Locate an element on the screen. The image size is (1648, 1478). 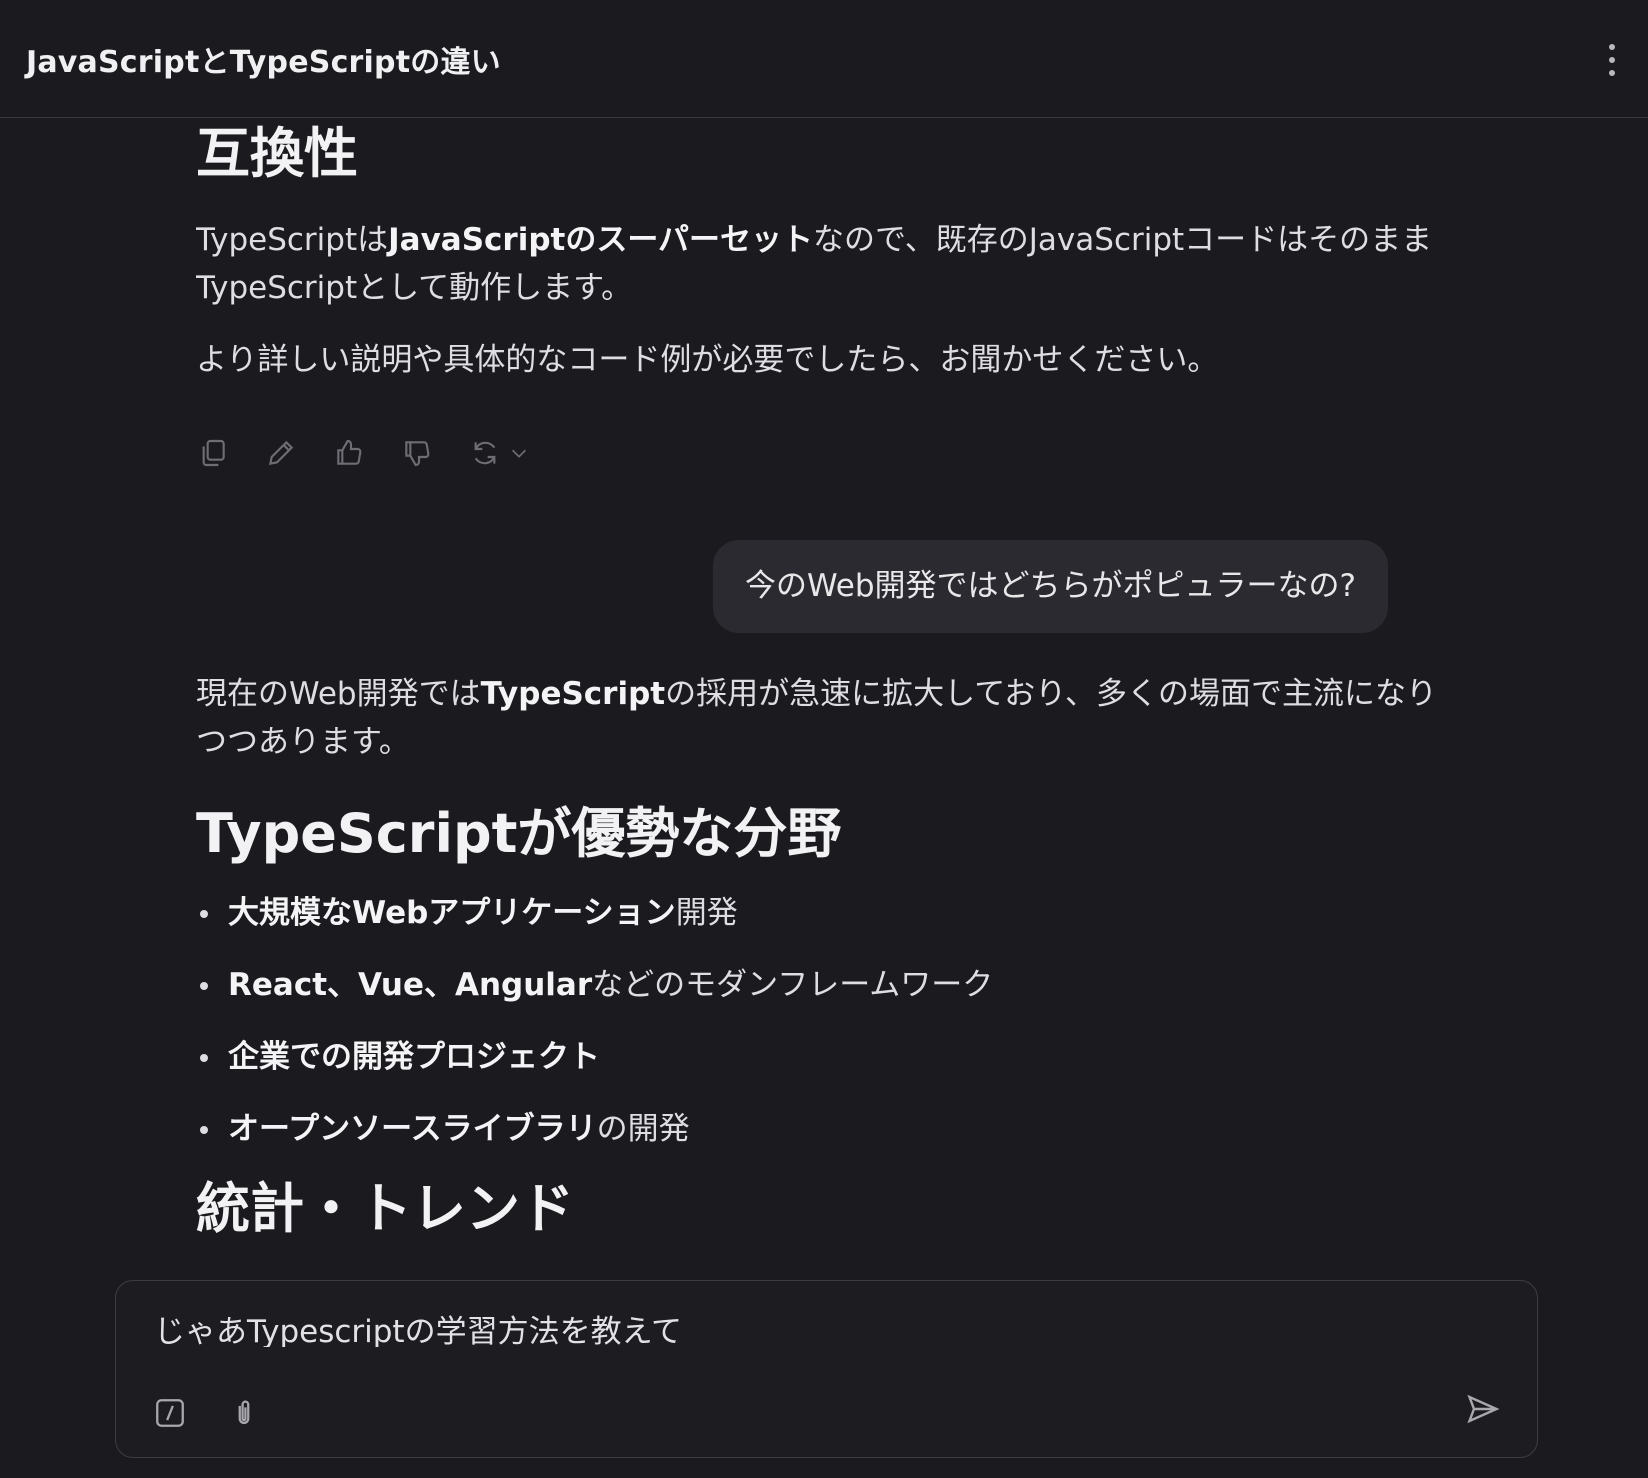
message-input is located at coordinates (804, 1328).